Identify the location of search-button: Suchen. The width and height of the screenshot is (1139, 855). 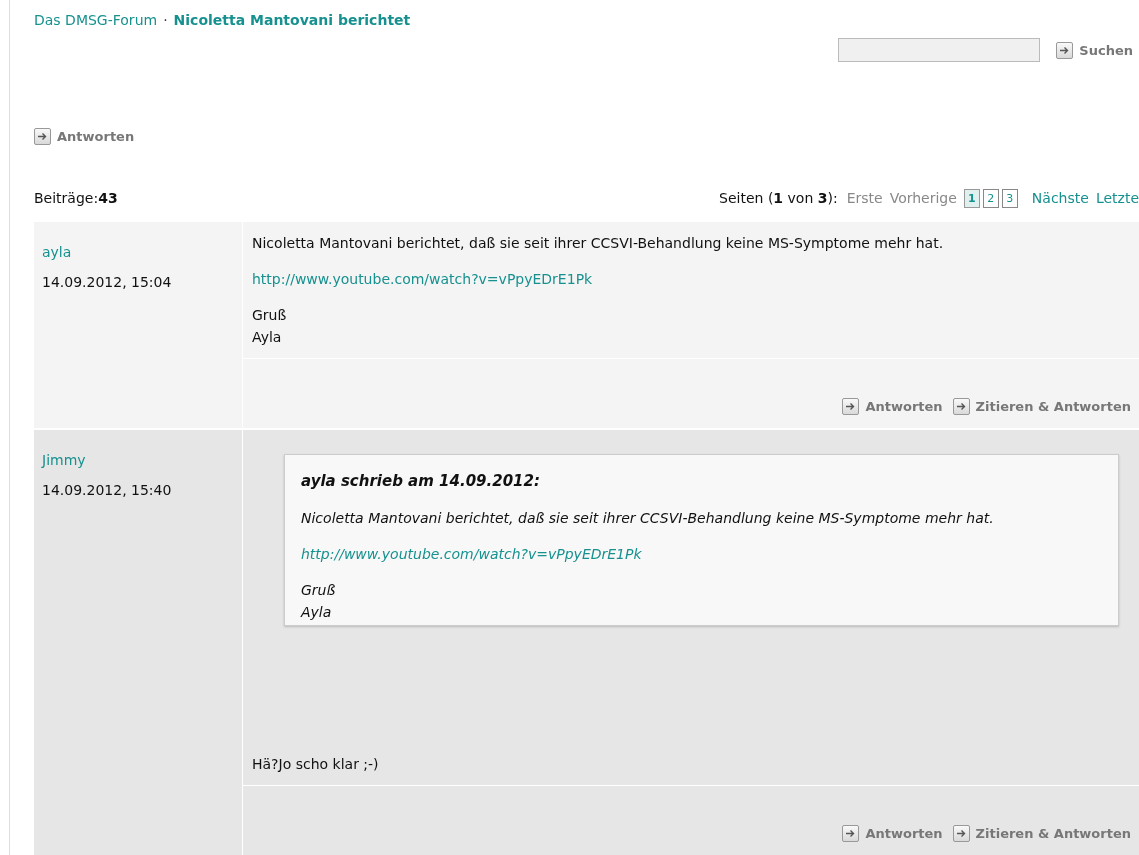
(1094, 50).